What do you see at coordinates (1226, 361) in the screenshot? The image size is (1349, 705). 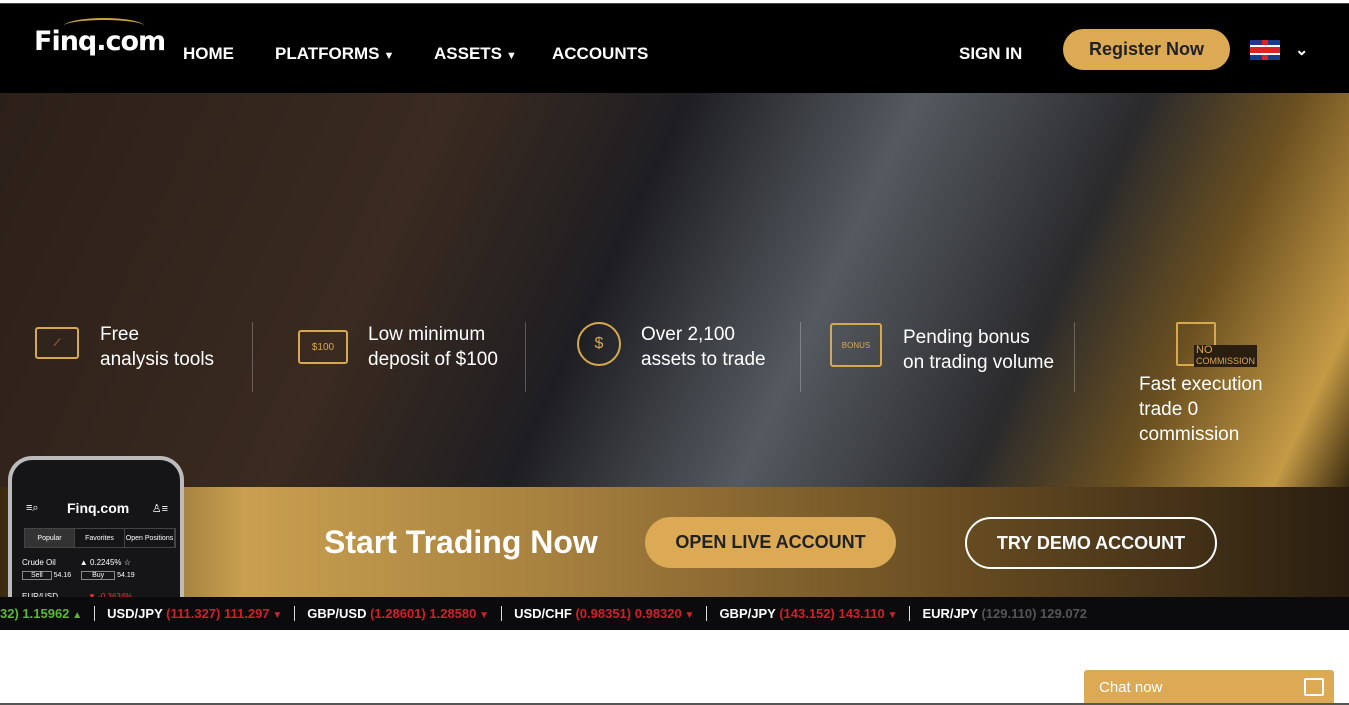 I see `icon-text: COMMISSION` at bounding box center [1226, 361].